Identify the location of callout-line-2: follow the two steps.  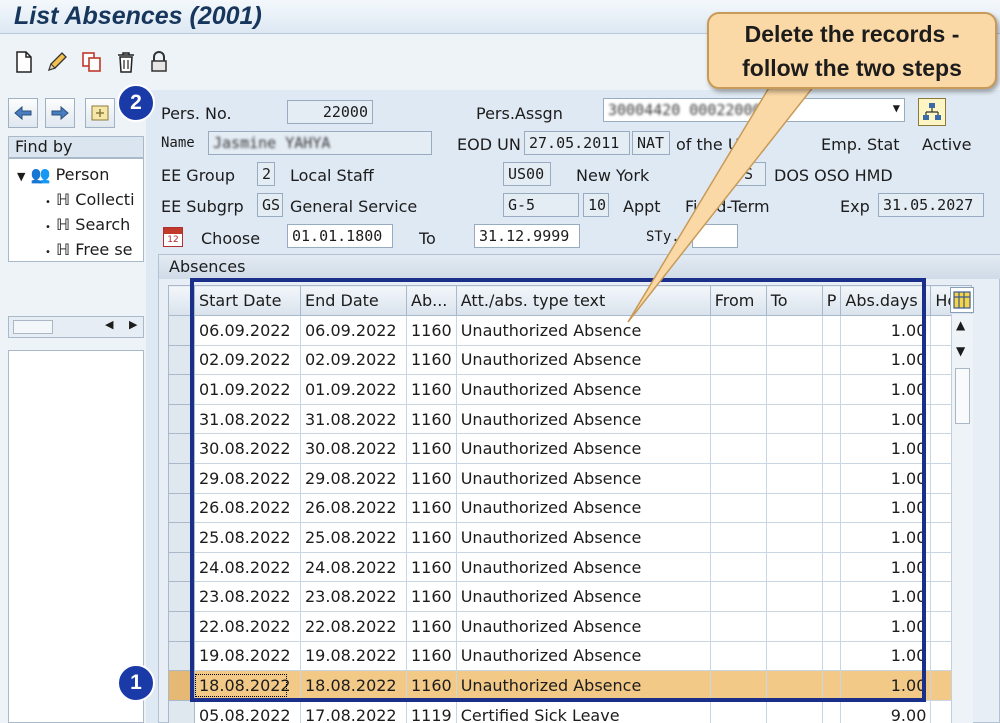
(852, 68).